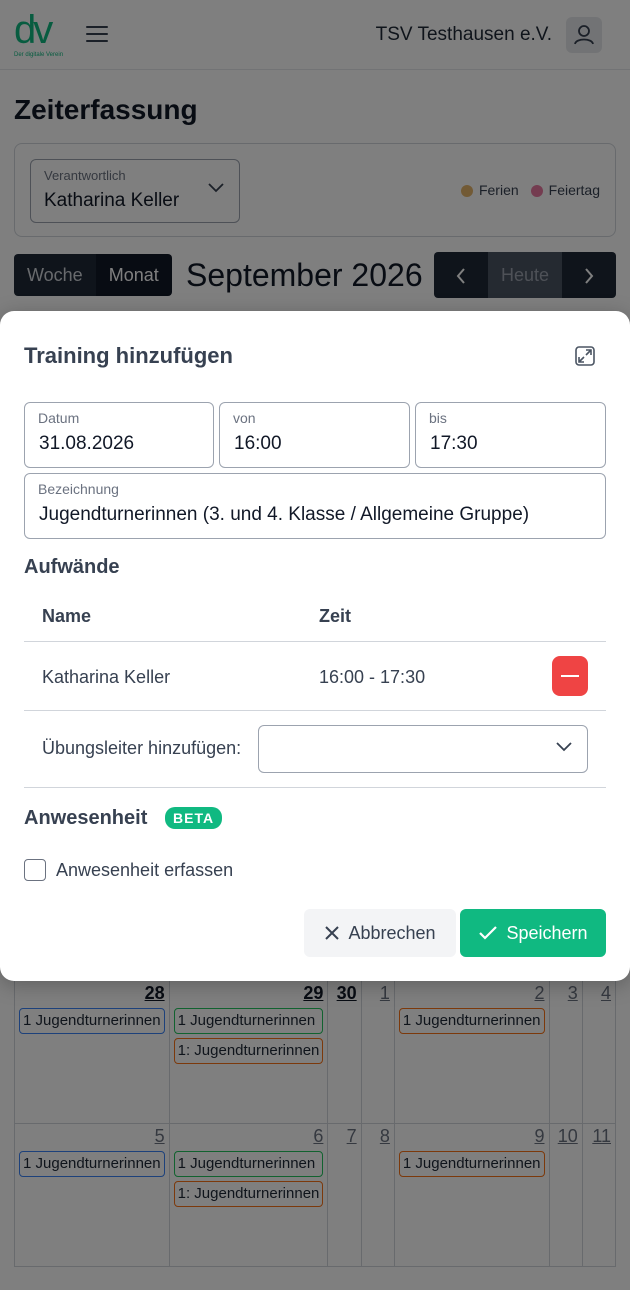  I want to click on calendar-day-cell: 6 1 Jugendturnerinnen 1: Jugendturnerinnen, so click(249, 1195).